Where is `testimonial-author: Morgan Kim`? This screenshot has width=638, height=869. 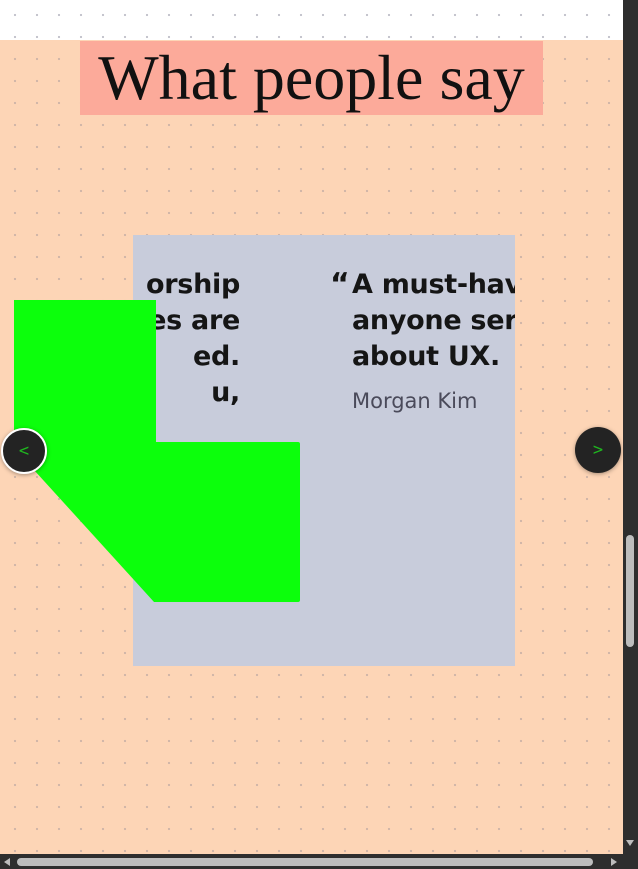 testimonial-author: Morgan Kim is located at coordinates (415, 401).